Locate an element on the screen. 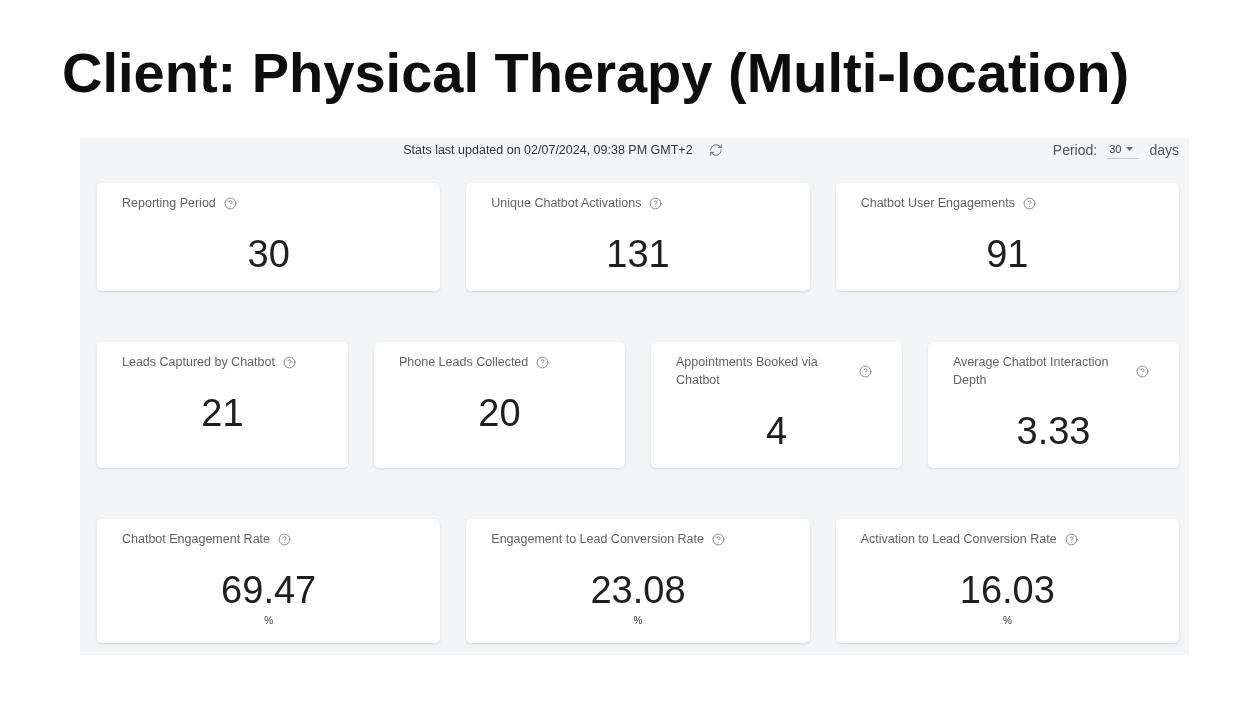 This screenshot has width=1253, height=715. metric-value: 21 is located at coordinates (222, 413).